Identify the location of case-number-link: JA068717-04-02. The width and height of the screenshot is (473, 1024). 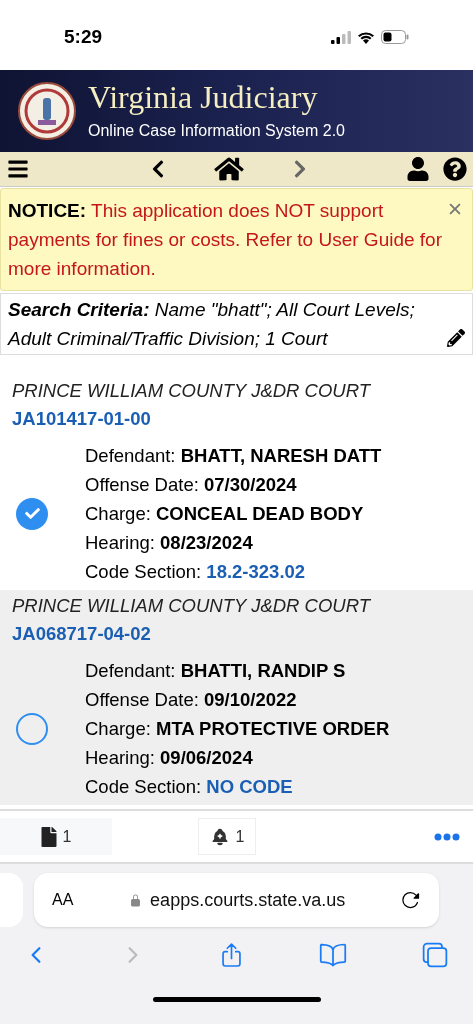
(236, 634).